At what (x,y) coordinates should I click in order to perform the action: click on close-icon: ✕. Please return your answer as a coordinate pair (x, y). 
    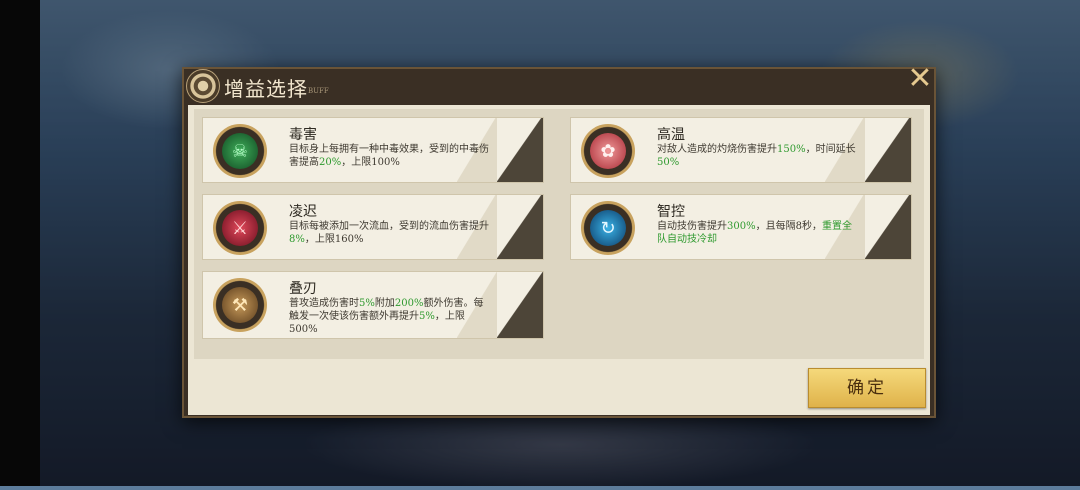
    Looking at the image, I should click on (920, 79).